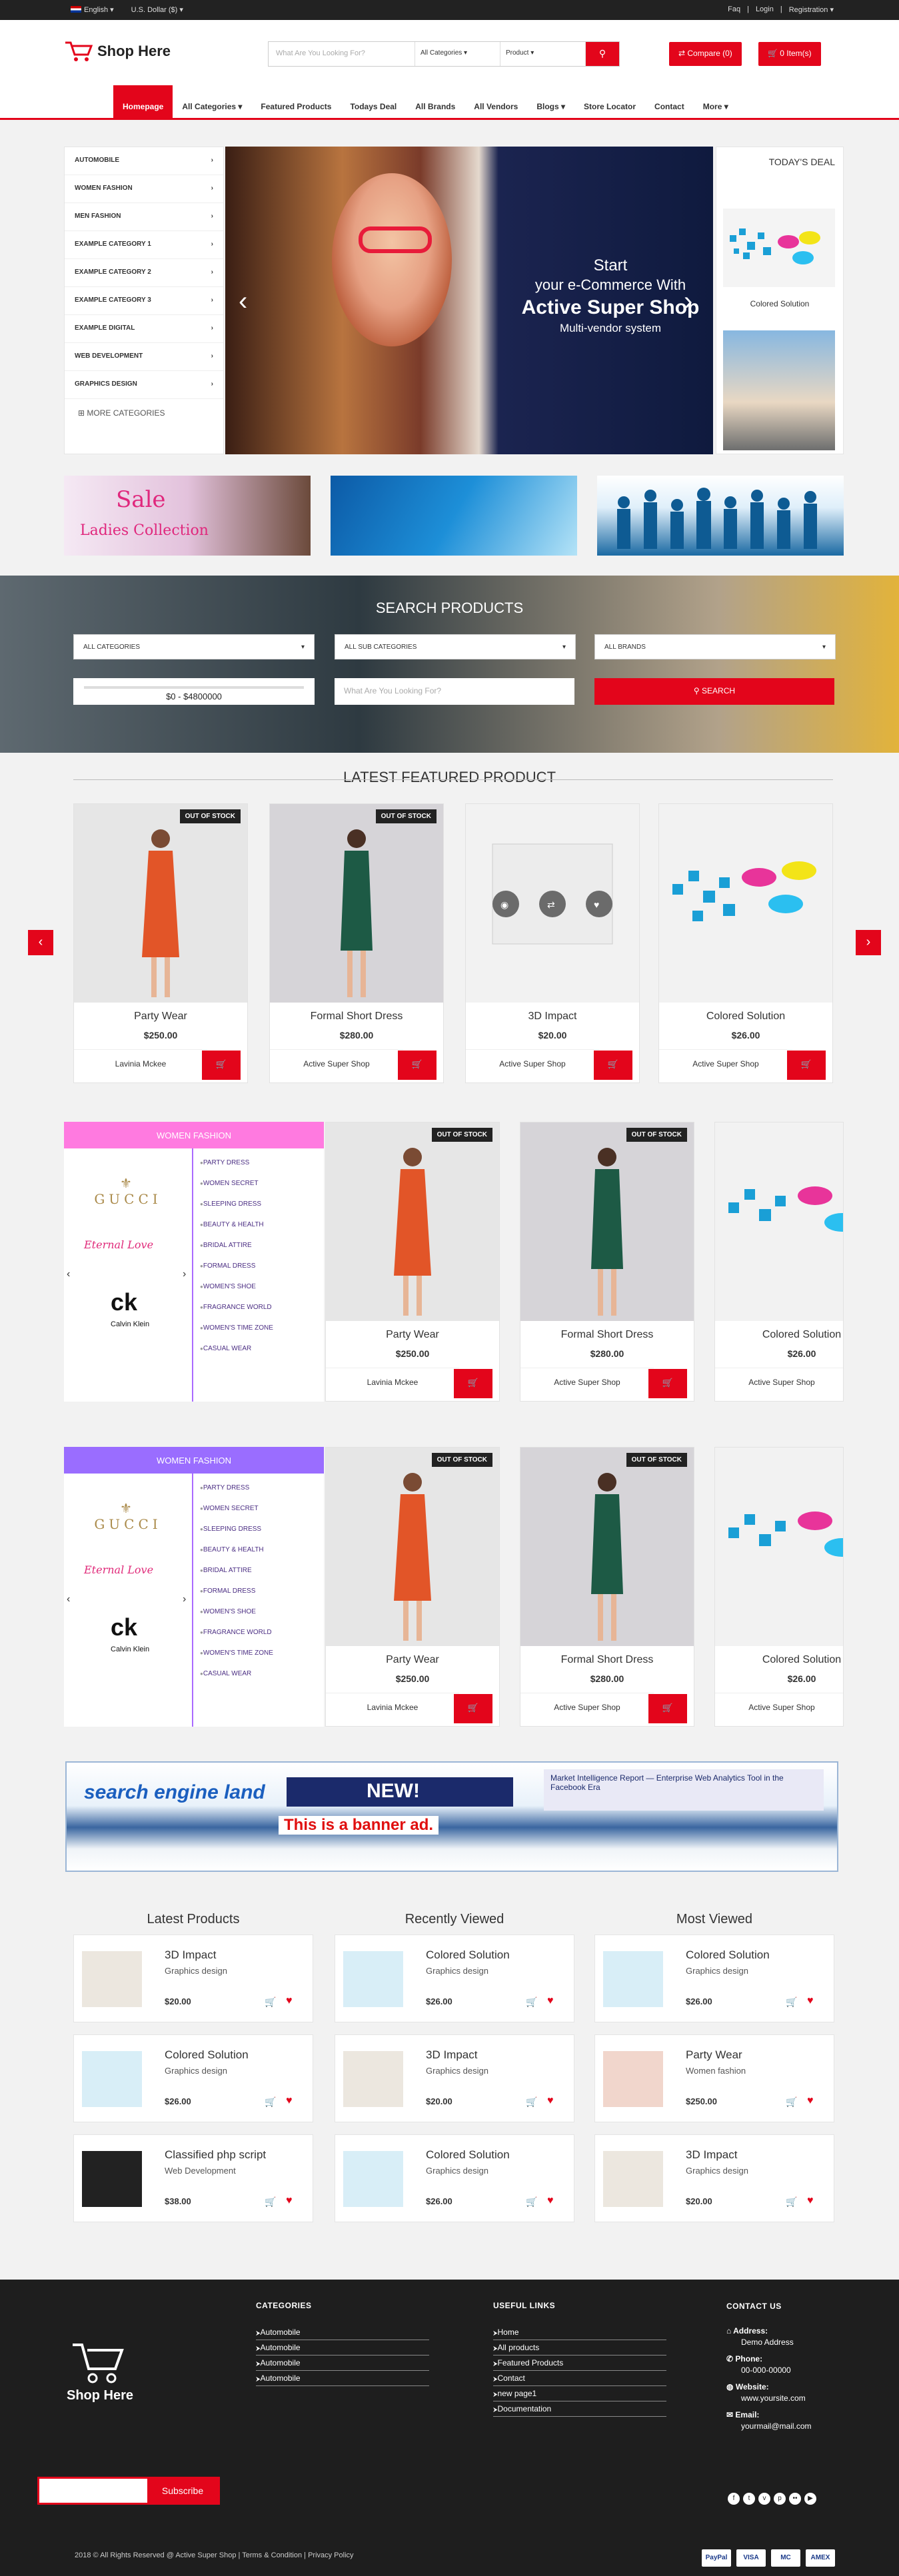 This screenshot has height=2576, width=899. I want to click on product-card: ◉ ⇄ ♥ 3D Impact $20.00 Active Super Shop 🛒, so click(552, 943).